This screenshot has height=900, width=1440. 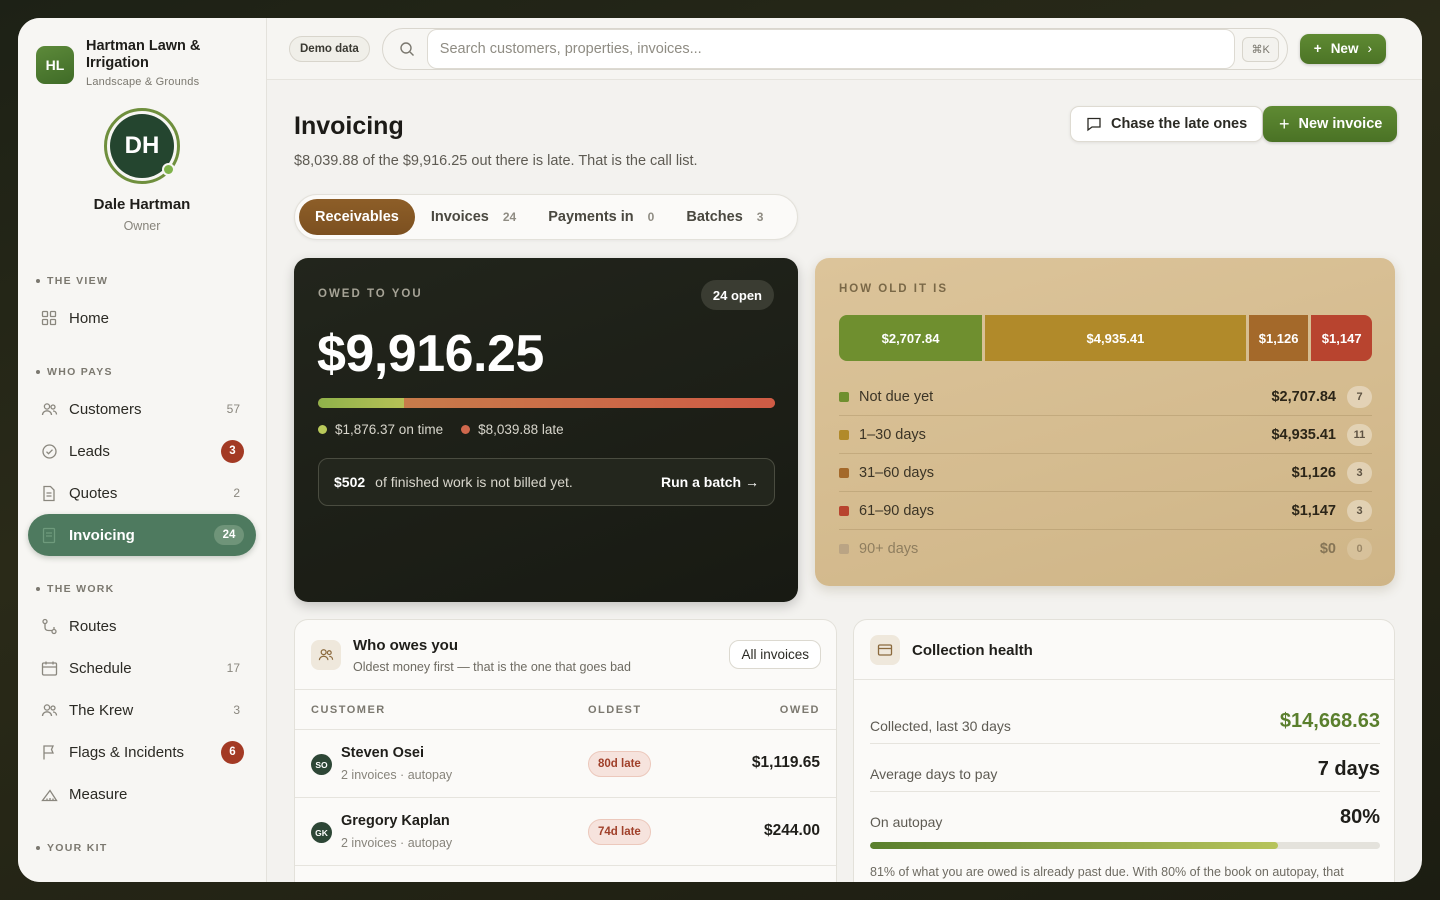 I want to click on tab-batches: Batches 3, so click(x=724, y=217).